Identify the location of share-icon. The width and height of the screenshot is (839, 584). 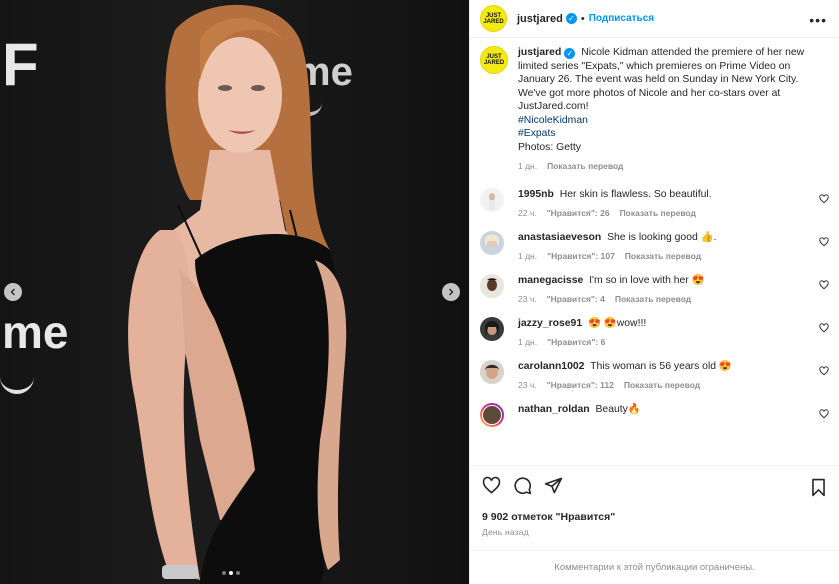
(553, 485).